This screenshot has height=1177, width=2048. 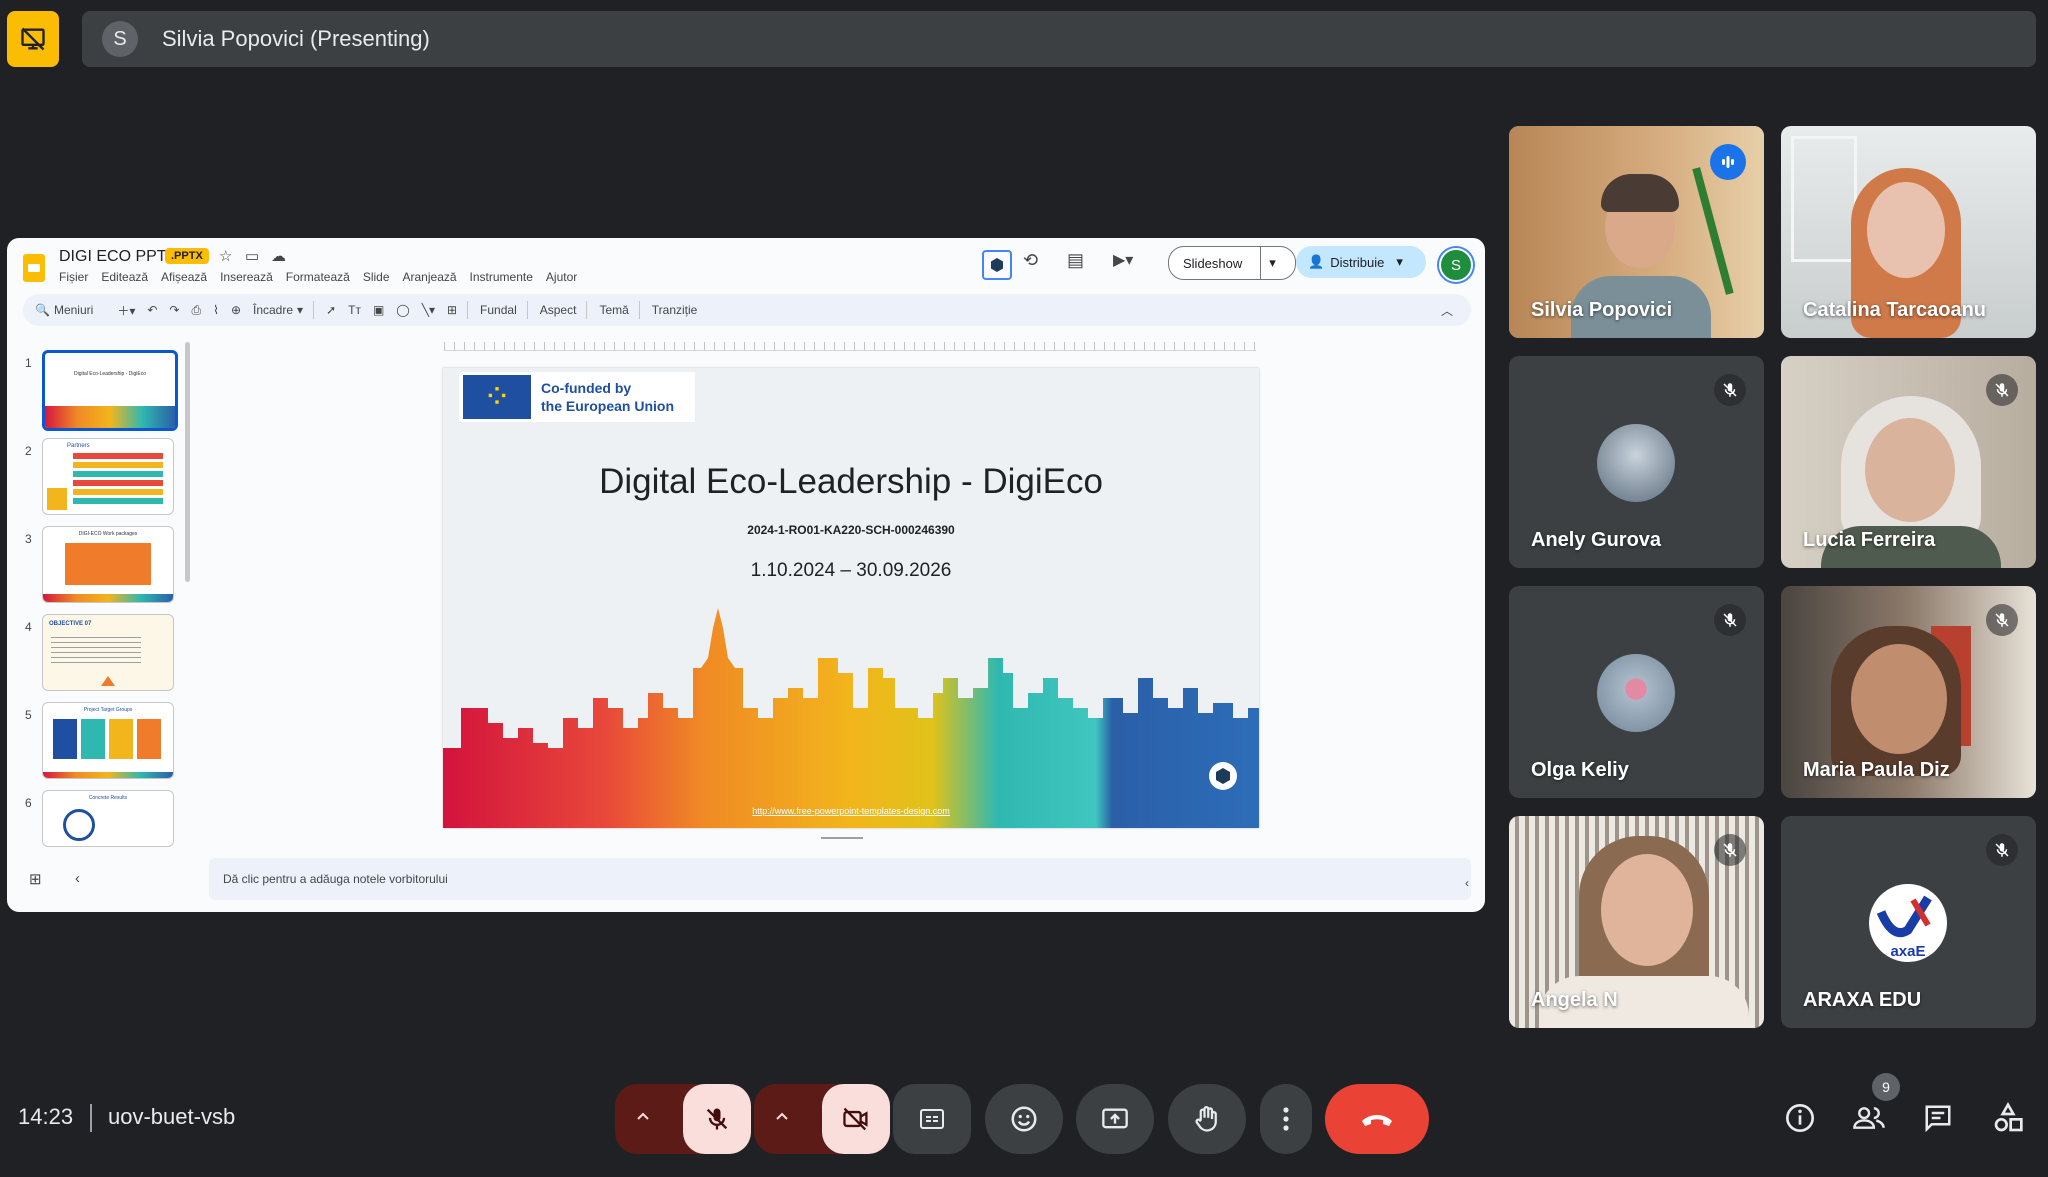 What do you see at coordinates (273, 310) in the screenshot?
I see `fit-zoom-dropdown: Încadre` at bounding box center [273, 310].